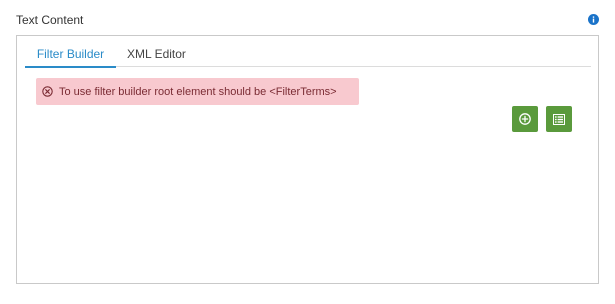  I want to click on list-icon, so click(559, 119).